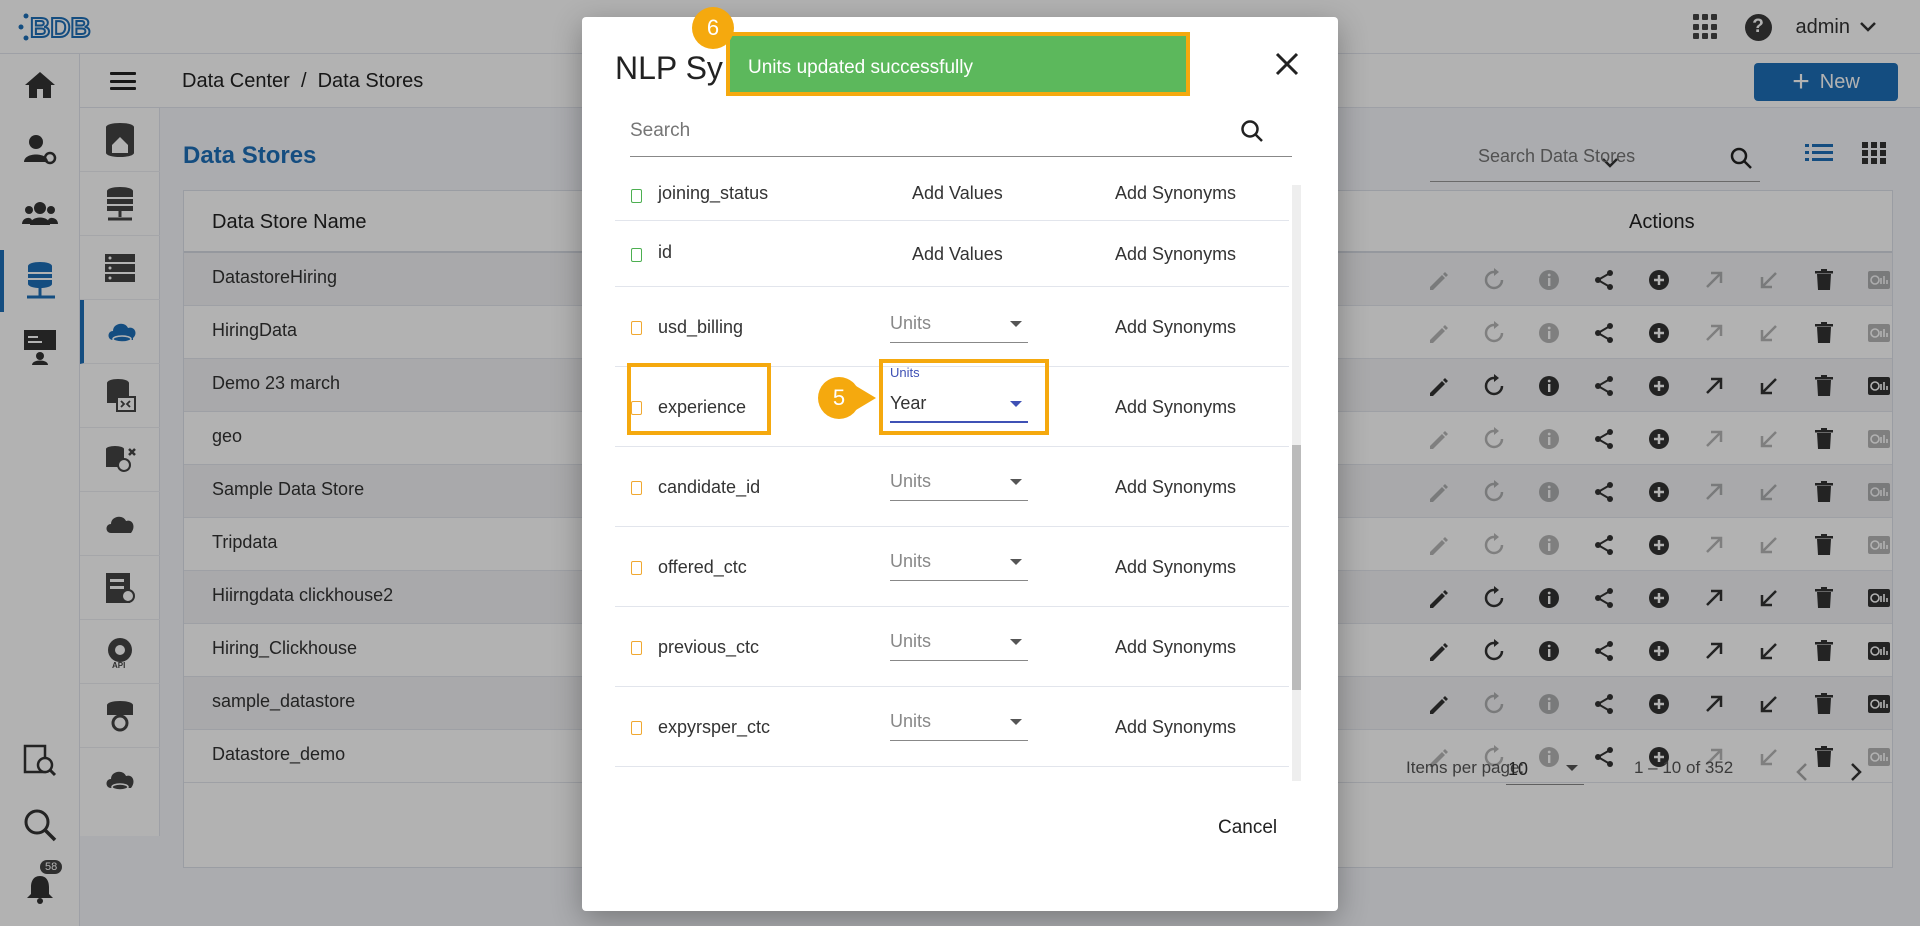  I want to click on list-item: expyrsper_ctc Units Add Synonyms, so click(952, 727).